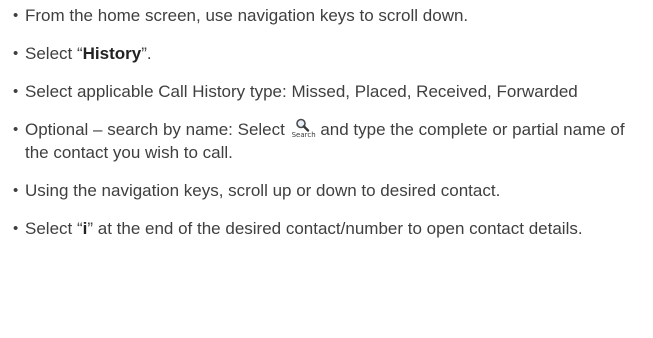 The width and height of the screenshot is (653, 338). Describe the element at coordinates (303, 135) in the screenshot. I see `search-icon-label: Search` at that location.